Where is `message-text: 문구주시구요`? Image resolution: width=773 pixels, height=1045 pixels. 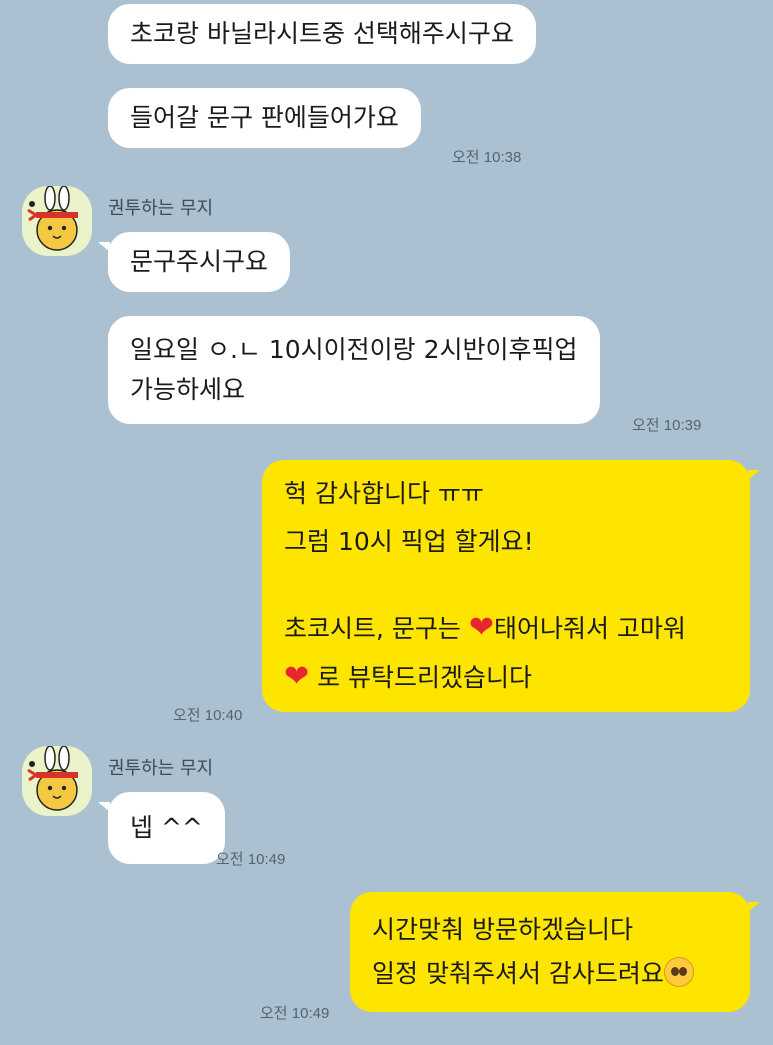 message-text: 문구주시구요 is located at coordinates (199, 261).